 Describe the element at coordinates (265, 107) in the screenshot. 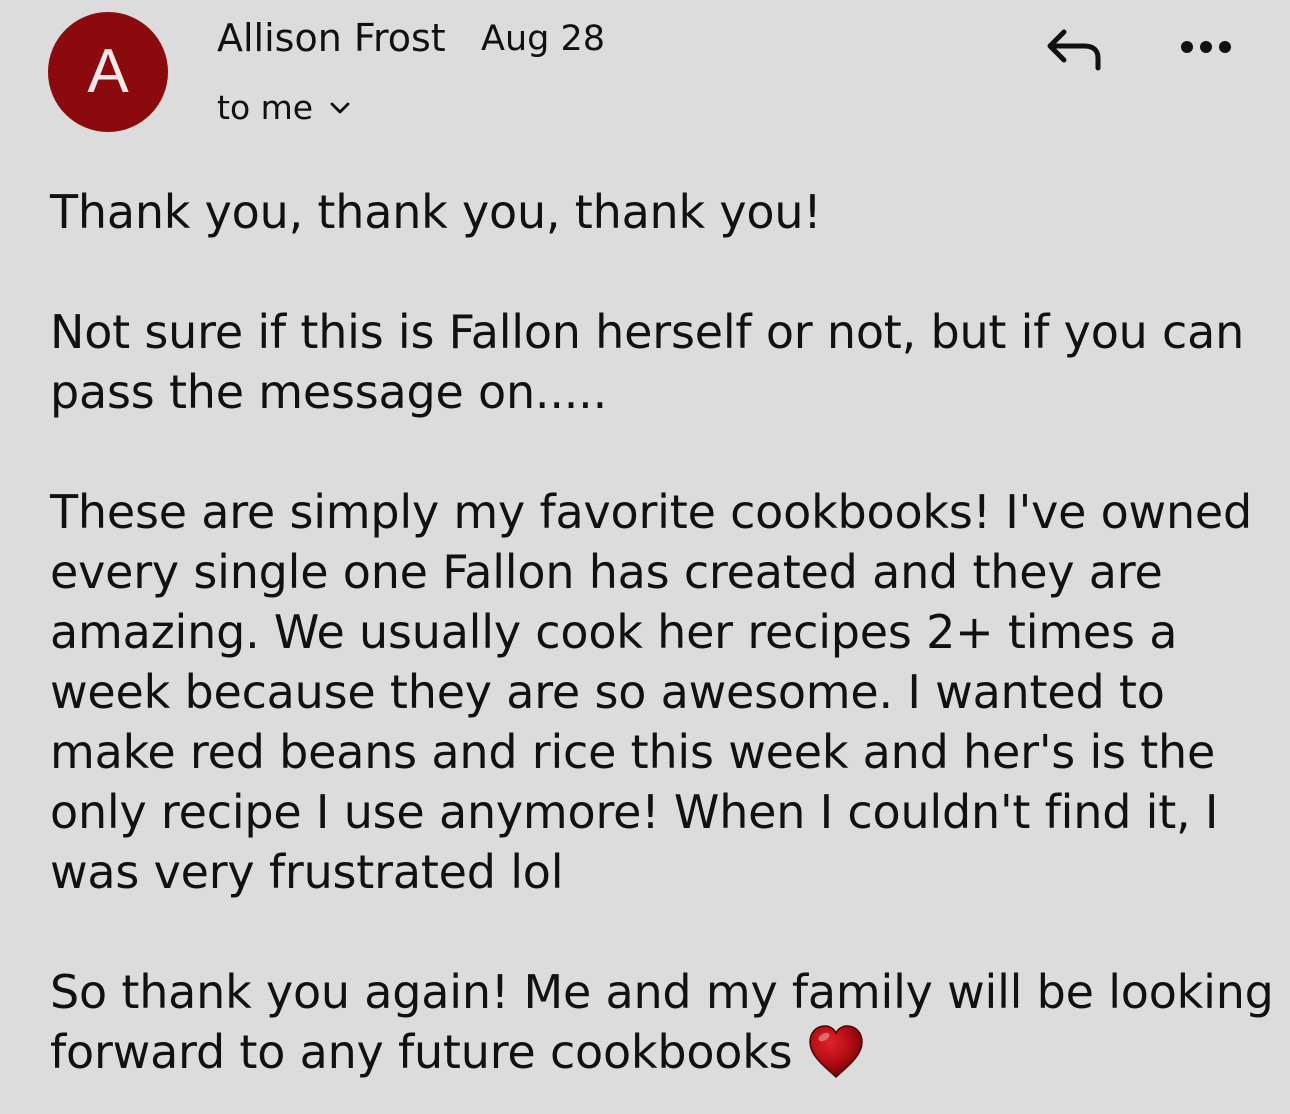

I see `recipient-label: to me` at that location.